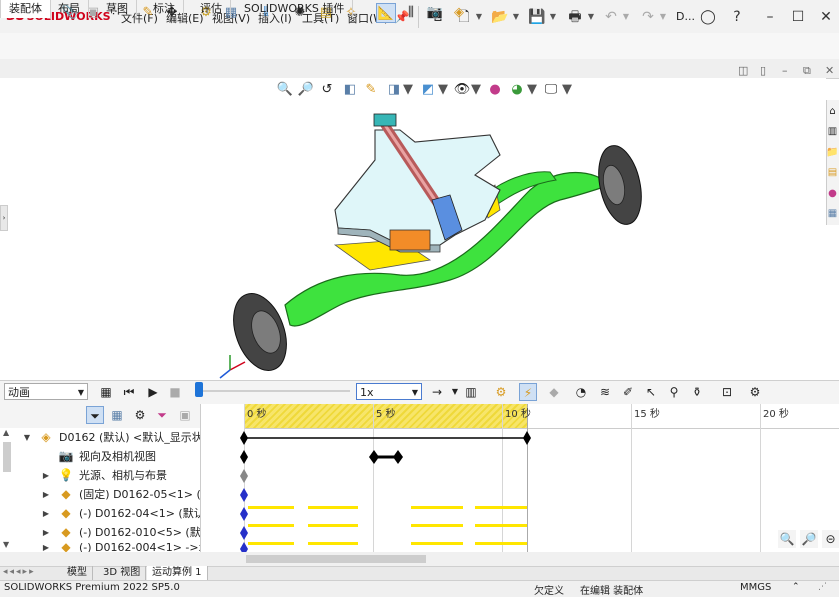 Image resolution: width=839 pixels, height=597 pixels. I want to click on study-properties-icon: ⊡, so click(727, 392).